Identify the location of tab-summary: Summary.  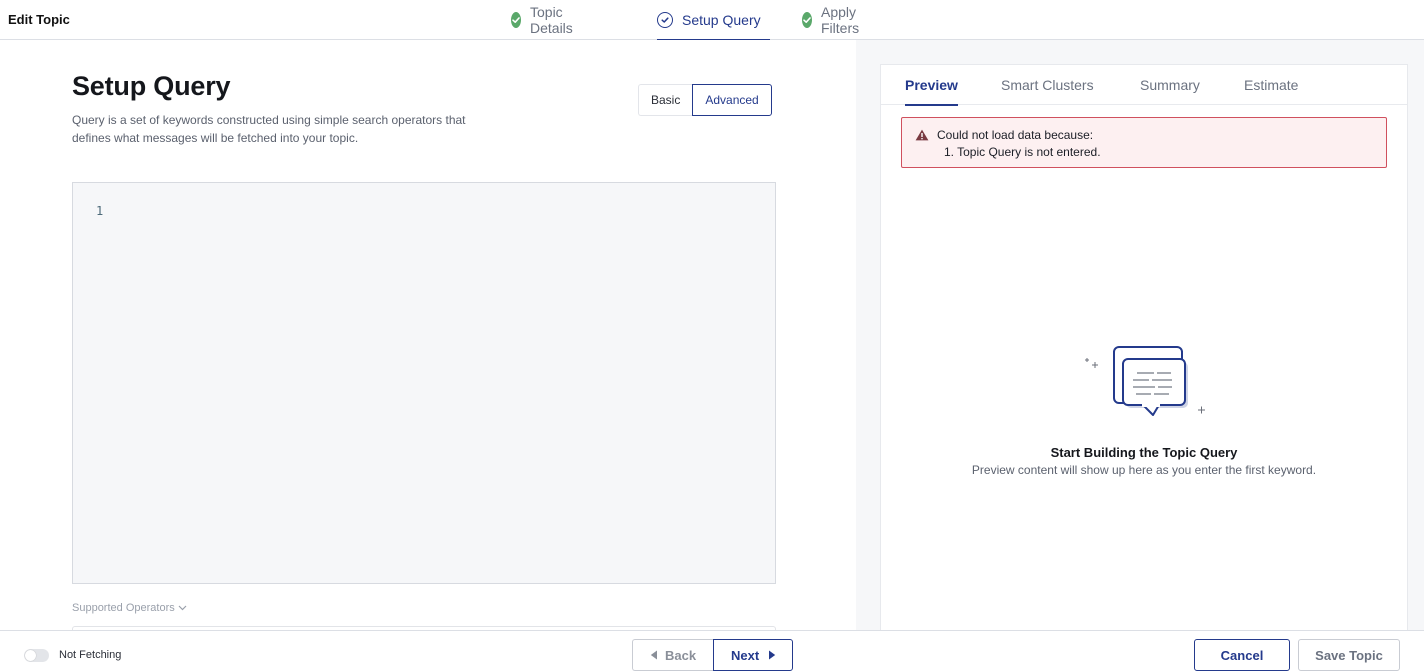
(1170, 85).